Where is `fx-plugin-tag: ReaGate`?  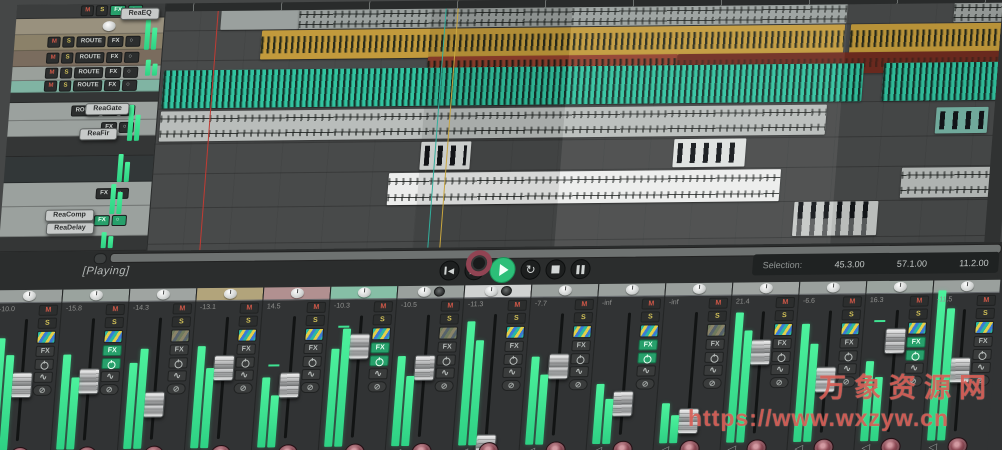
fx-plugin-tag: ReaGate is located at coordinates (107, 109).